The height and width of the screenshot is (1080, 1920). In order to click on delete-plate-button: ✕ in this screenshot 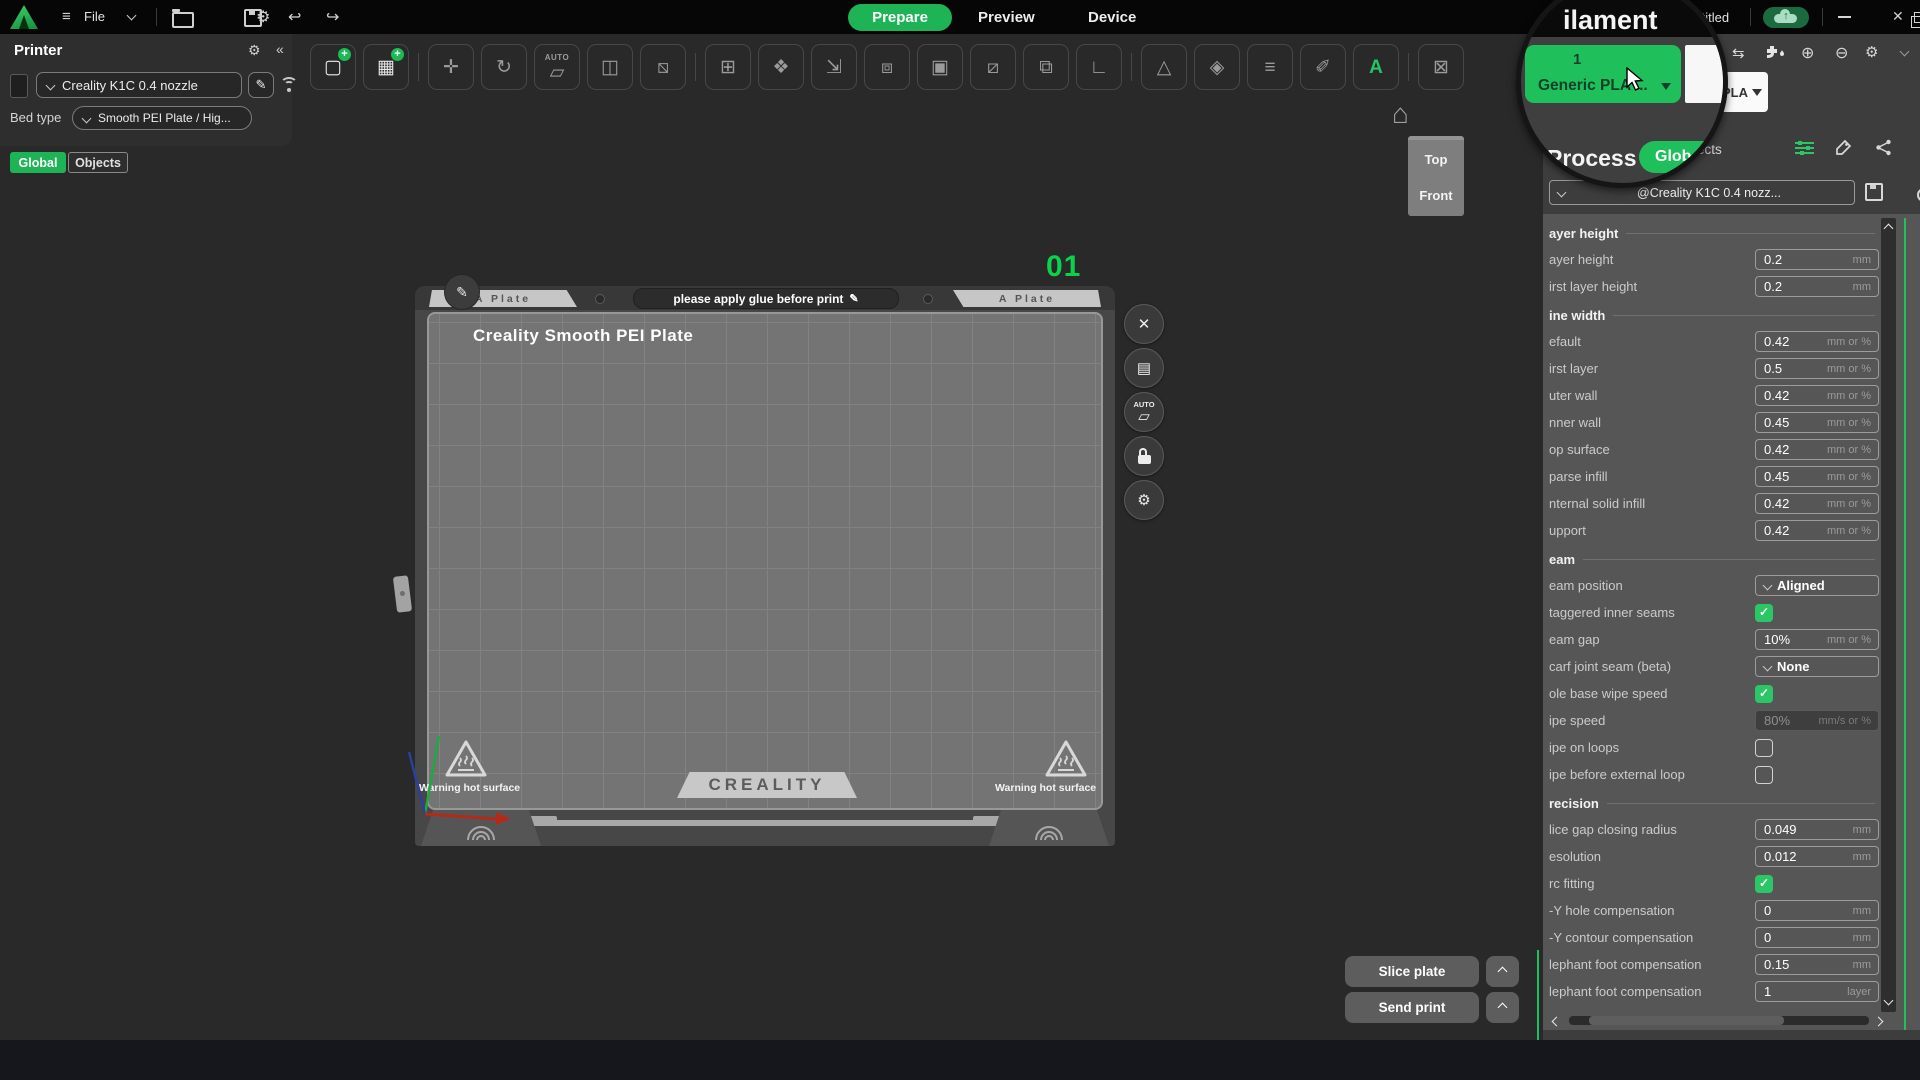, I will do `click(1144, 324)`.